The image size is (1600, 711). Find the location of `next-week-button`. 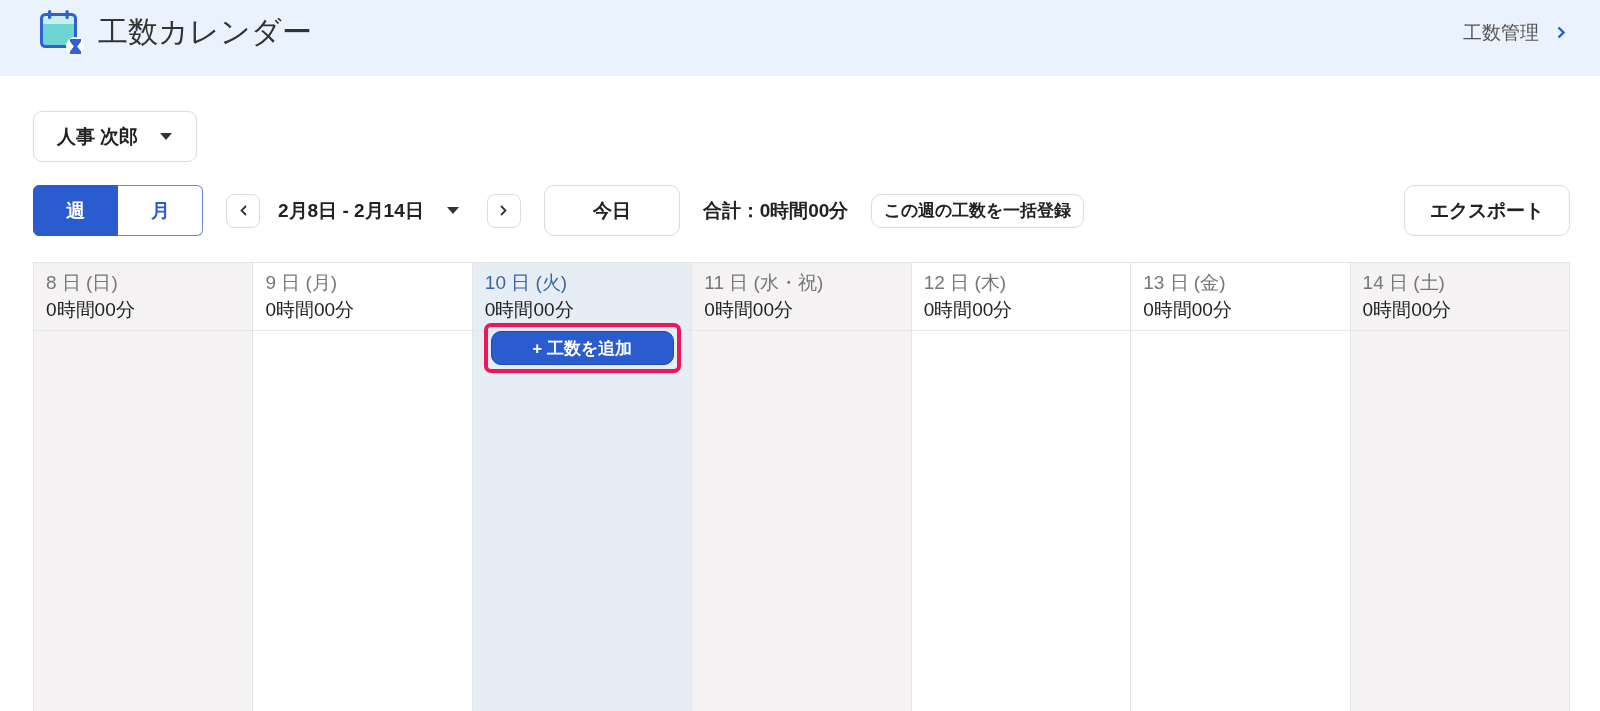

next-week-button is located at coordinates (503, 210).